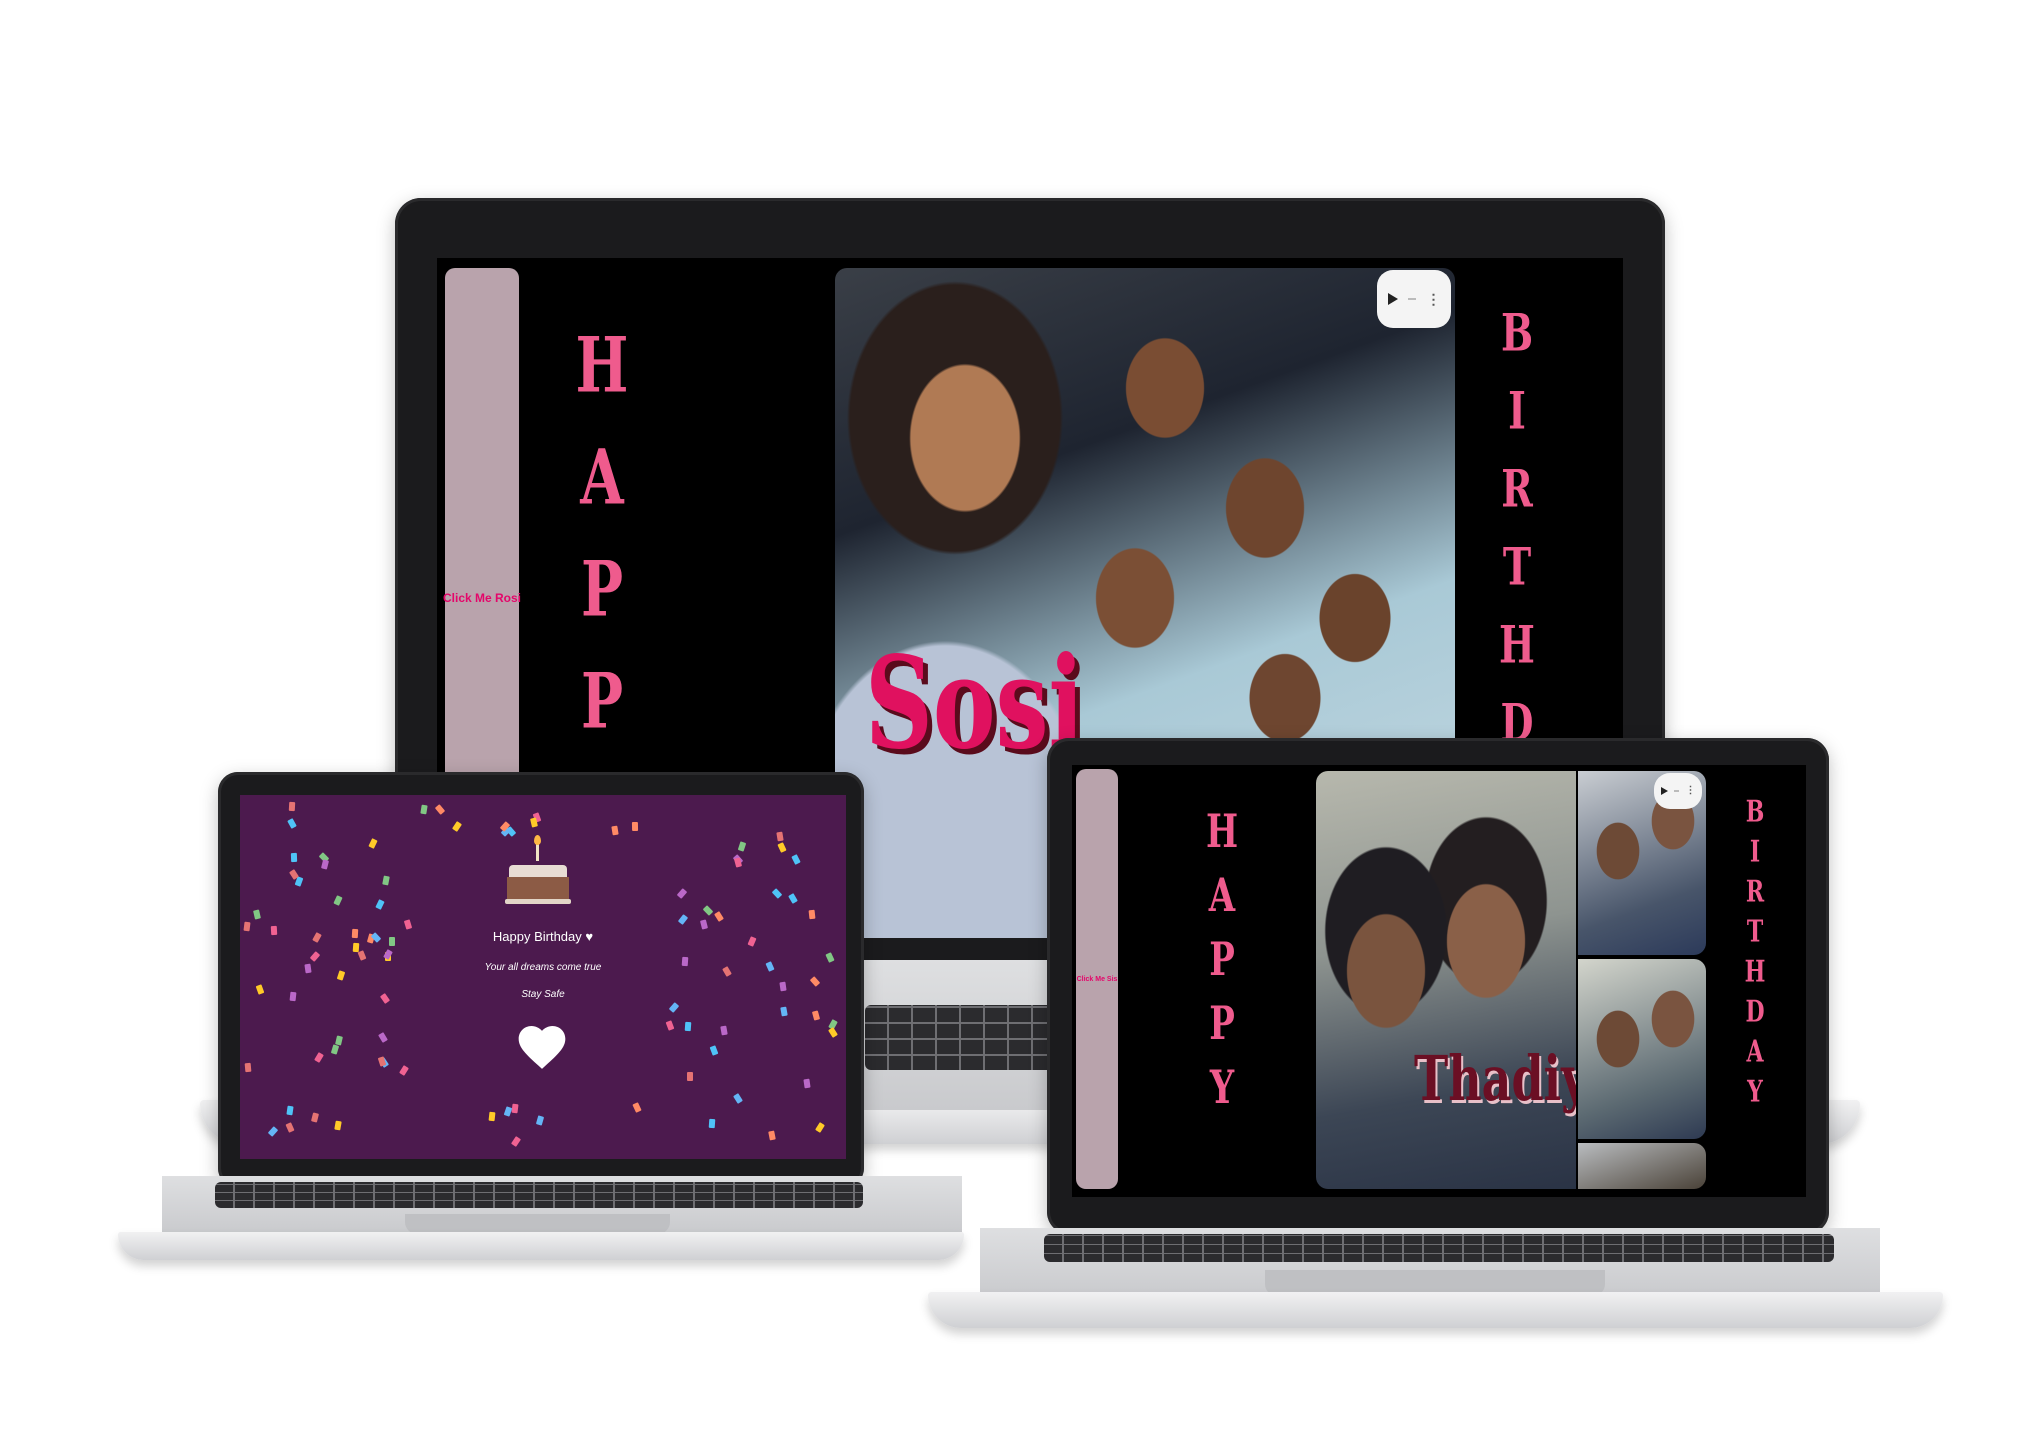 The image size is (2030, 1434). I want to click on left-keyboard, so click(539, 1195).